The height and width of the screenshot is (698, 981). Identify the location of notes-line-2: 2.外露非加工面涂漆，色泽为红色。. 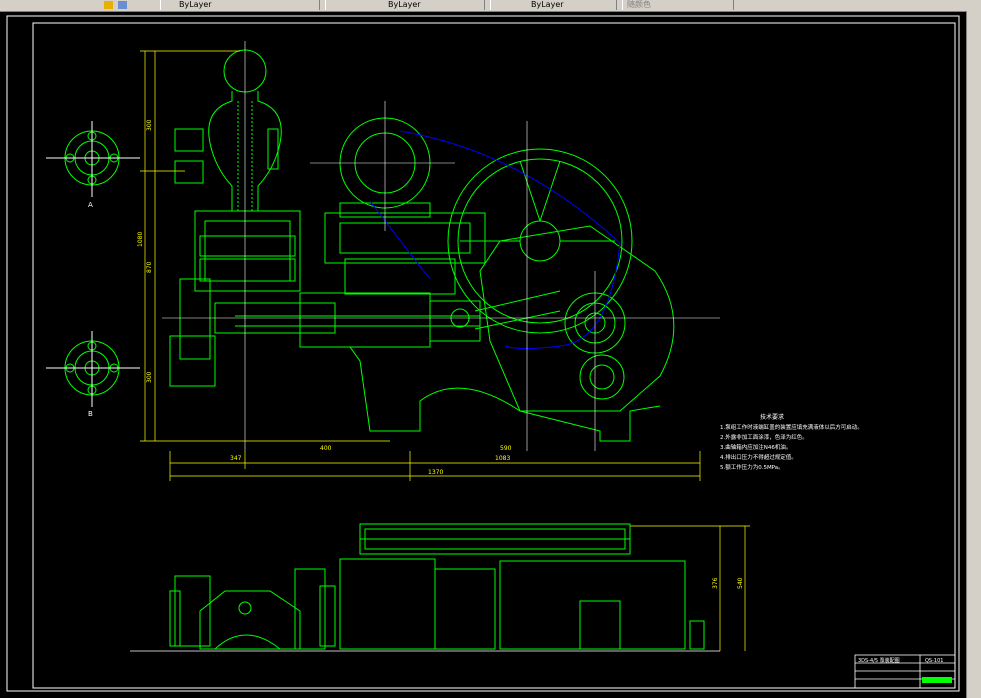
(764, 437).